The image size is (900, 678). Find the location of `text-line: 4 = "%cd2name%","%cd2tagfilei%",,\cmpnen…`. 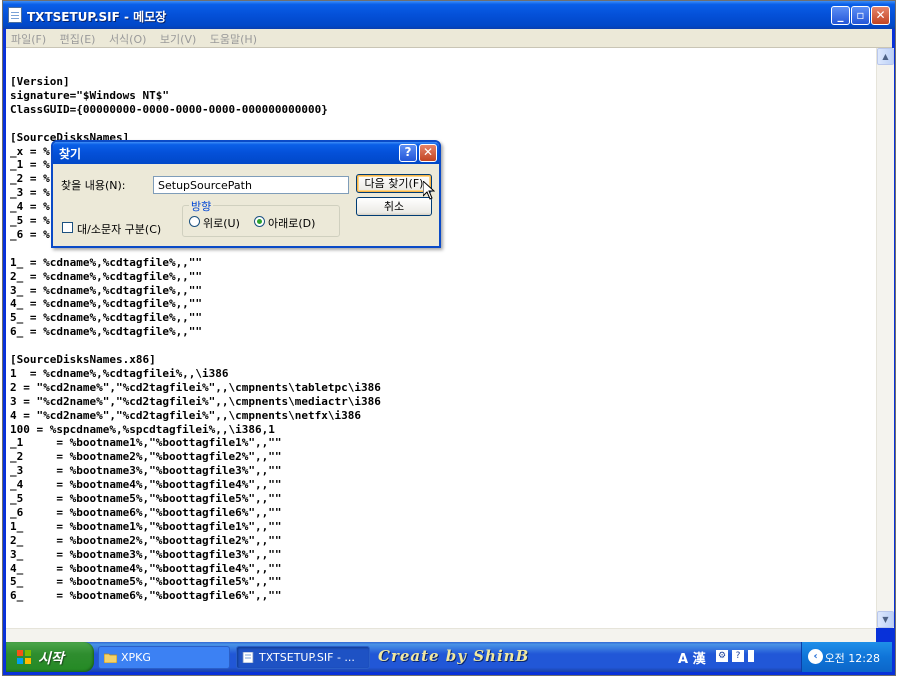

text-line: 4 = "%cd2name%","%cd2tagfilei%",,\cmpnen… is located at coordinates (185, 415).